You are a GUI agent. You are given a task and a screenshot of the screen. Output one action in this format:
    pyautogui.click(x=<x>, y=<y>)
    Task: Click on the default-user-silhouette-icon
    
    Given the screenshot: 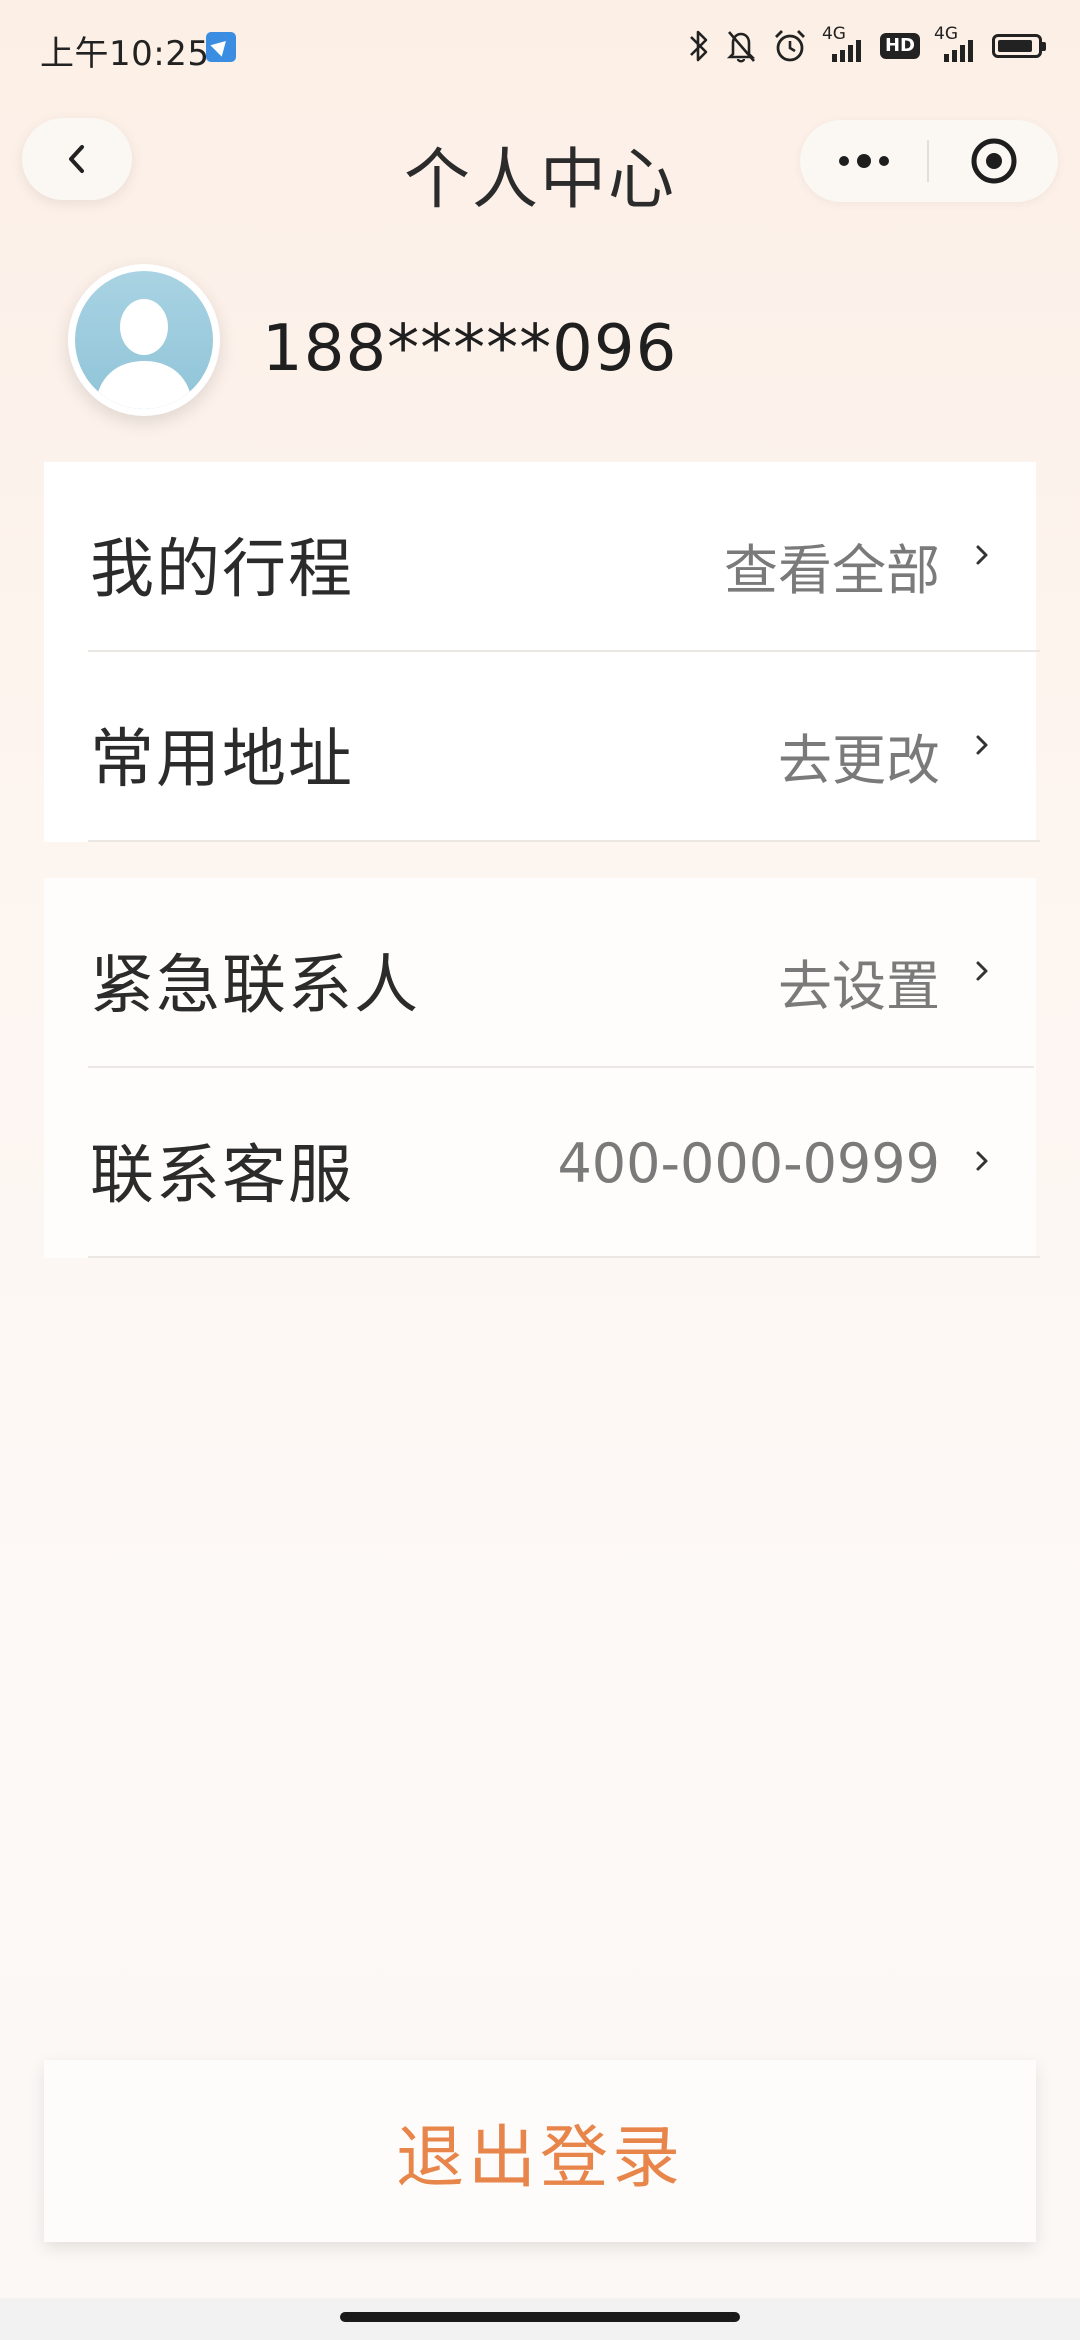 What is the action you would take?
    pyautogui.click(x=144, y=354)
    